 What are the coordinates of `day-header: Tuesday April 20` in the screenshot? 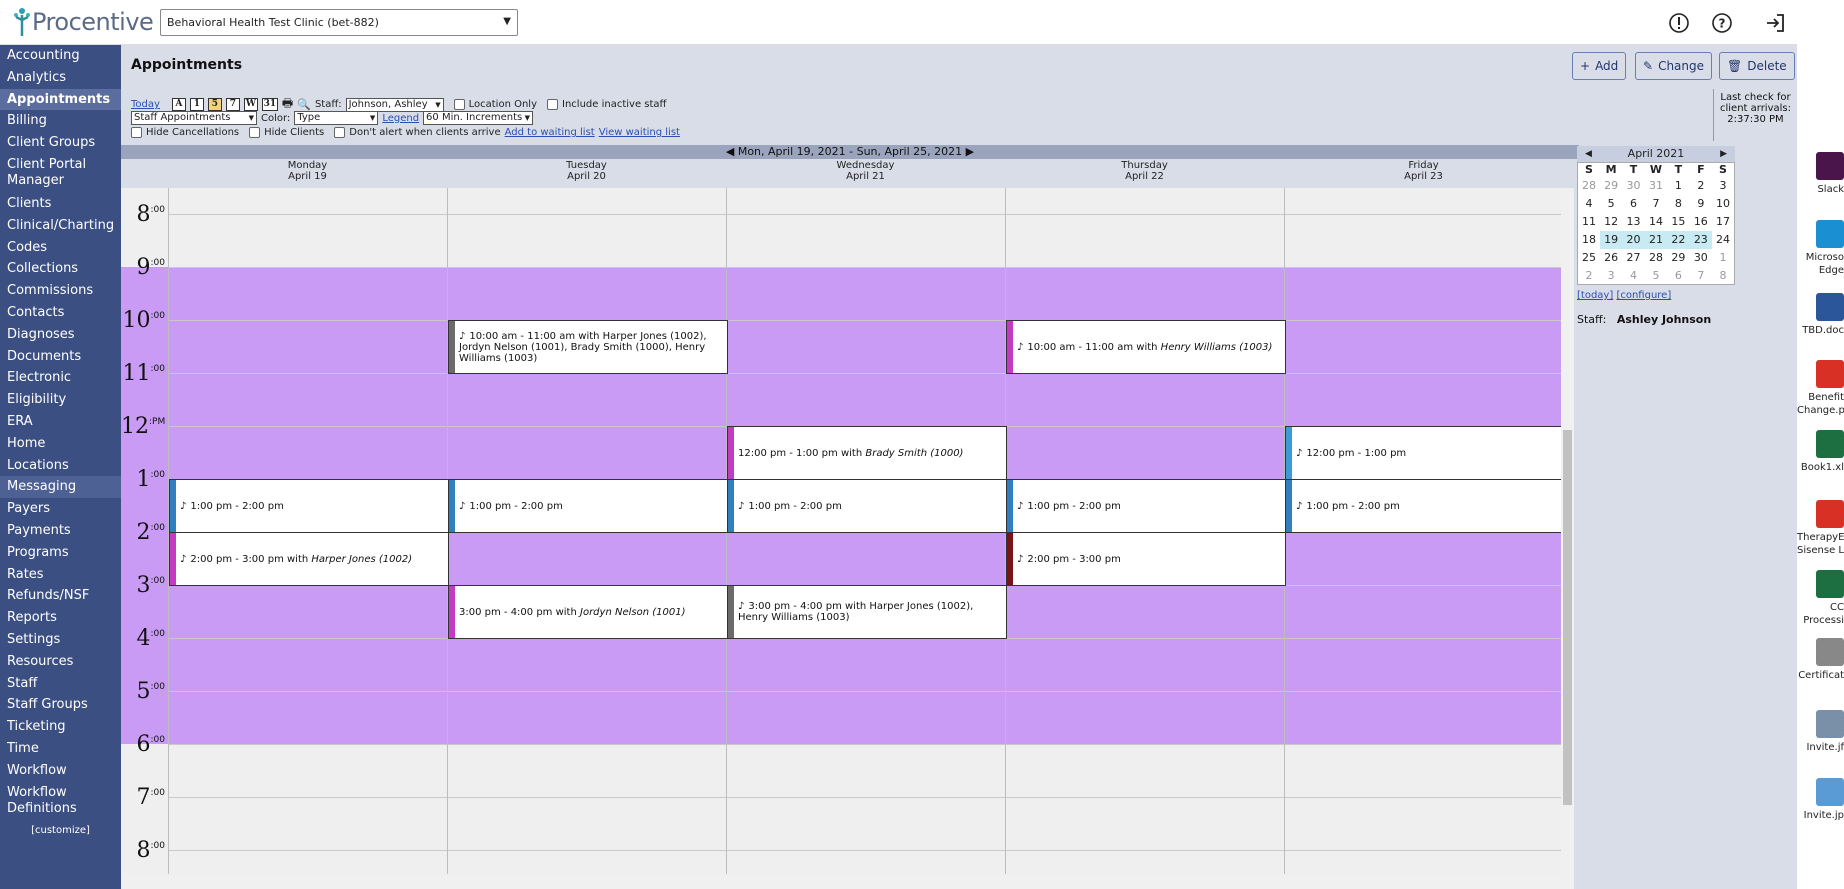 It's located at (586, 171).